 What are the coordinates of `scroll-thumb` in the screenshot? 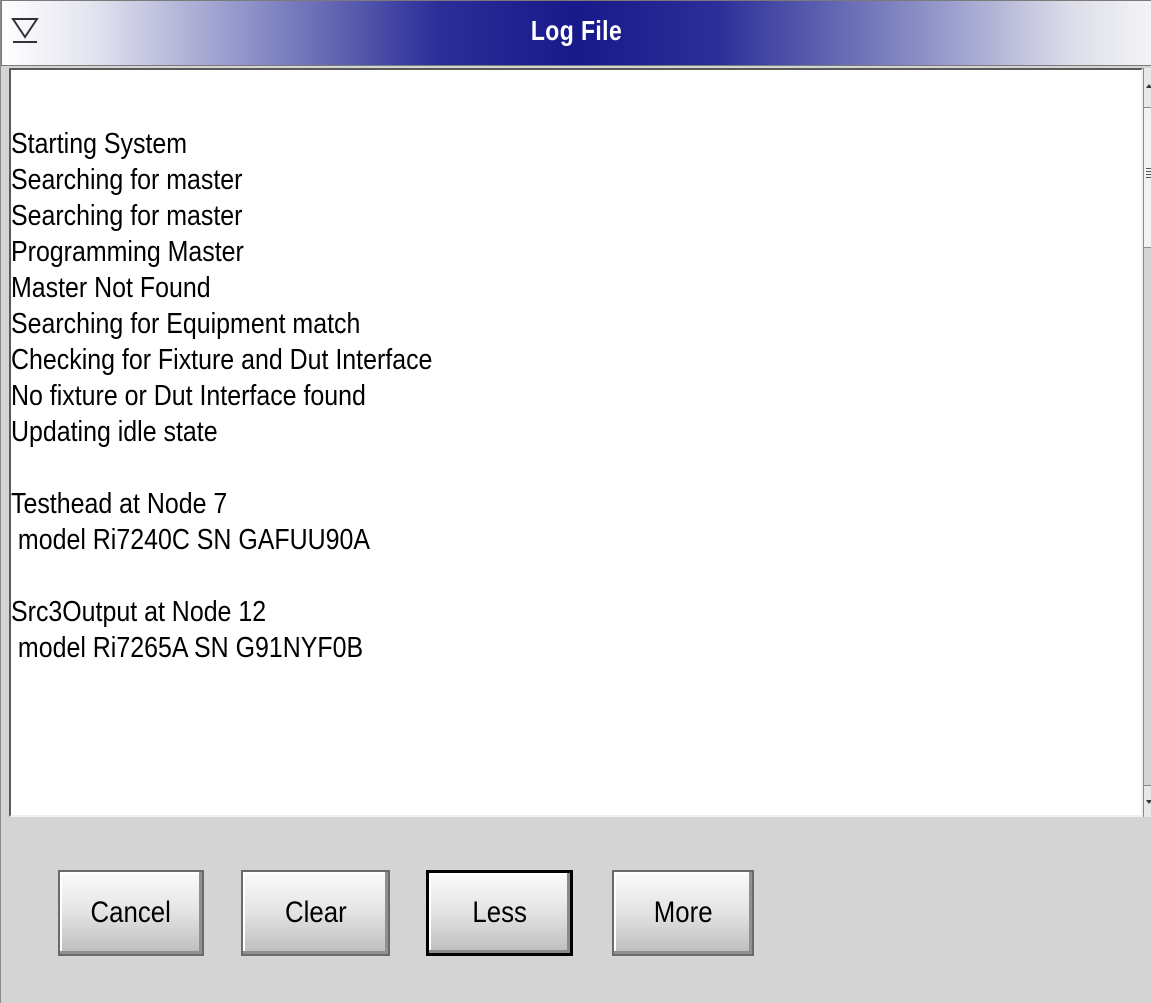 It's located at (1147, 178).